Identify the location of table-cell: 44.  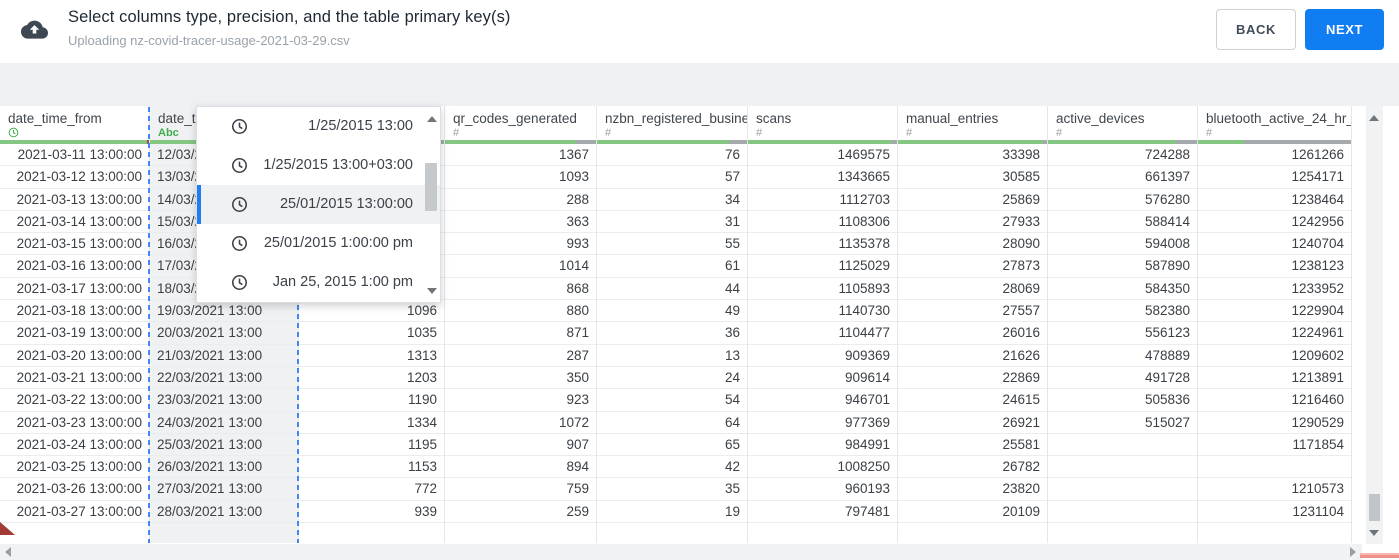
(672, 289).